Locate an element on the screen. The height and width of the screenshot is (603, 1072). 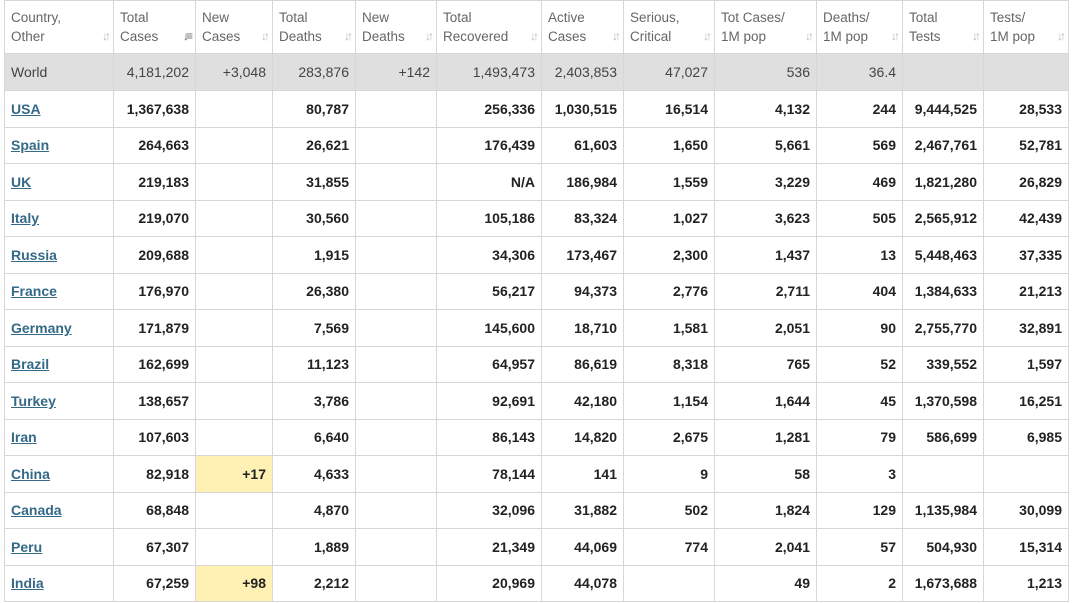
column-header-9: Deaths/1M pop ↓↑ is located at coordinates (859, 27).